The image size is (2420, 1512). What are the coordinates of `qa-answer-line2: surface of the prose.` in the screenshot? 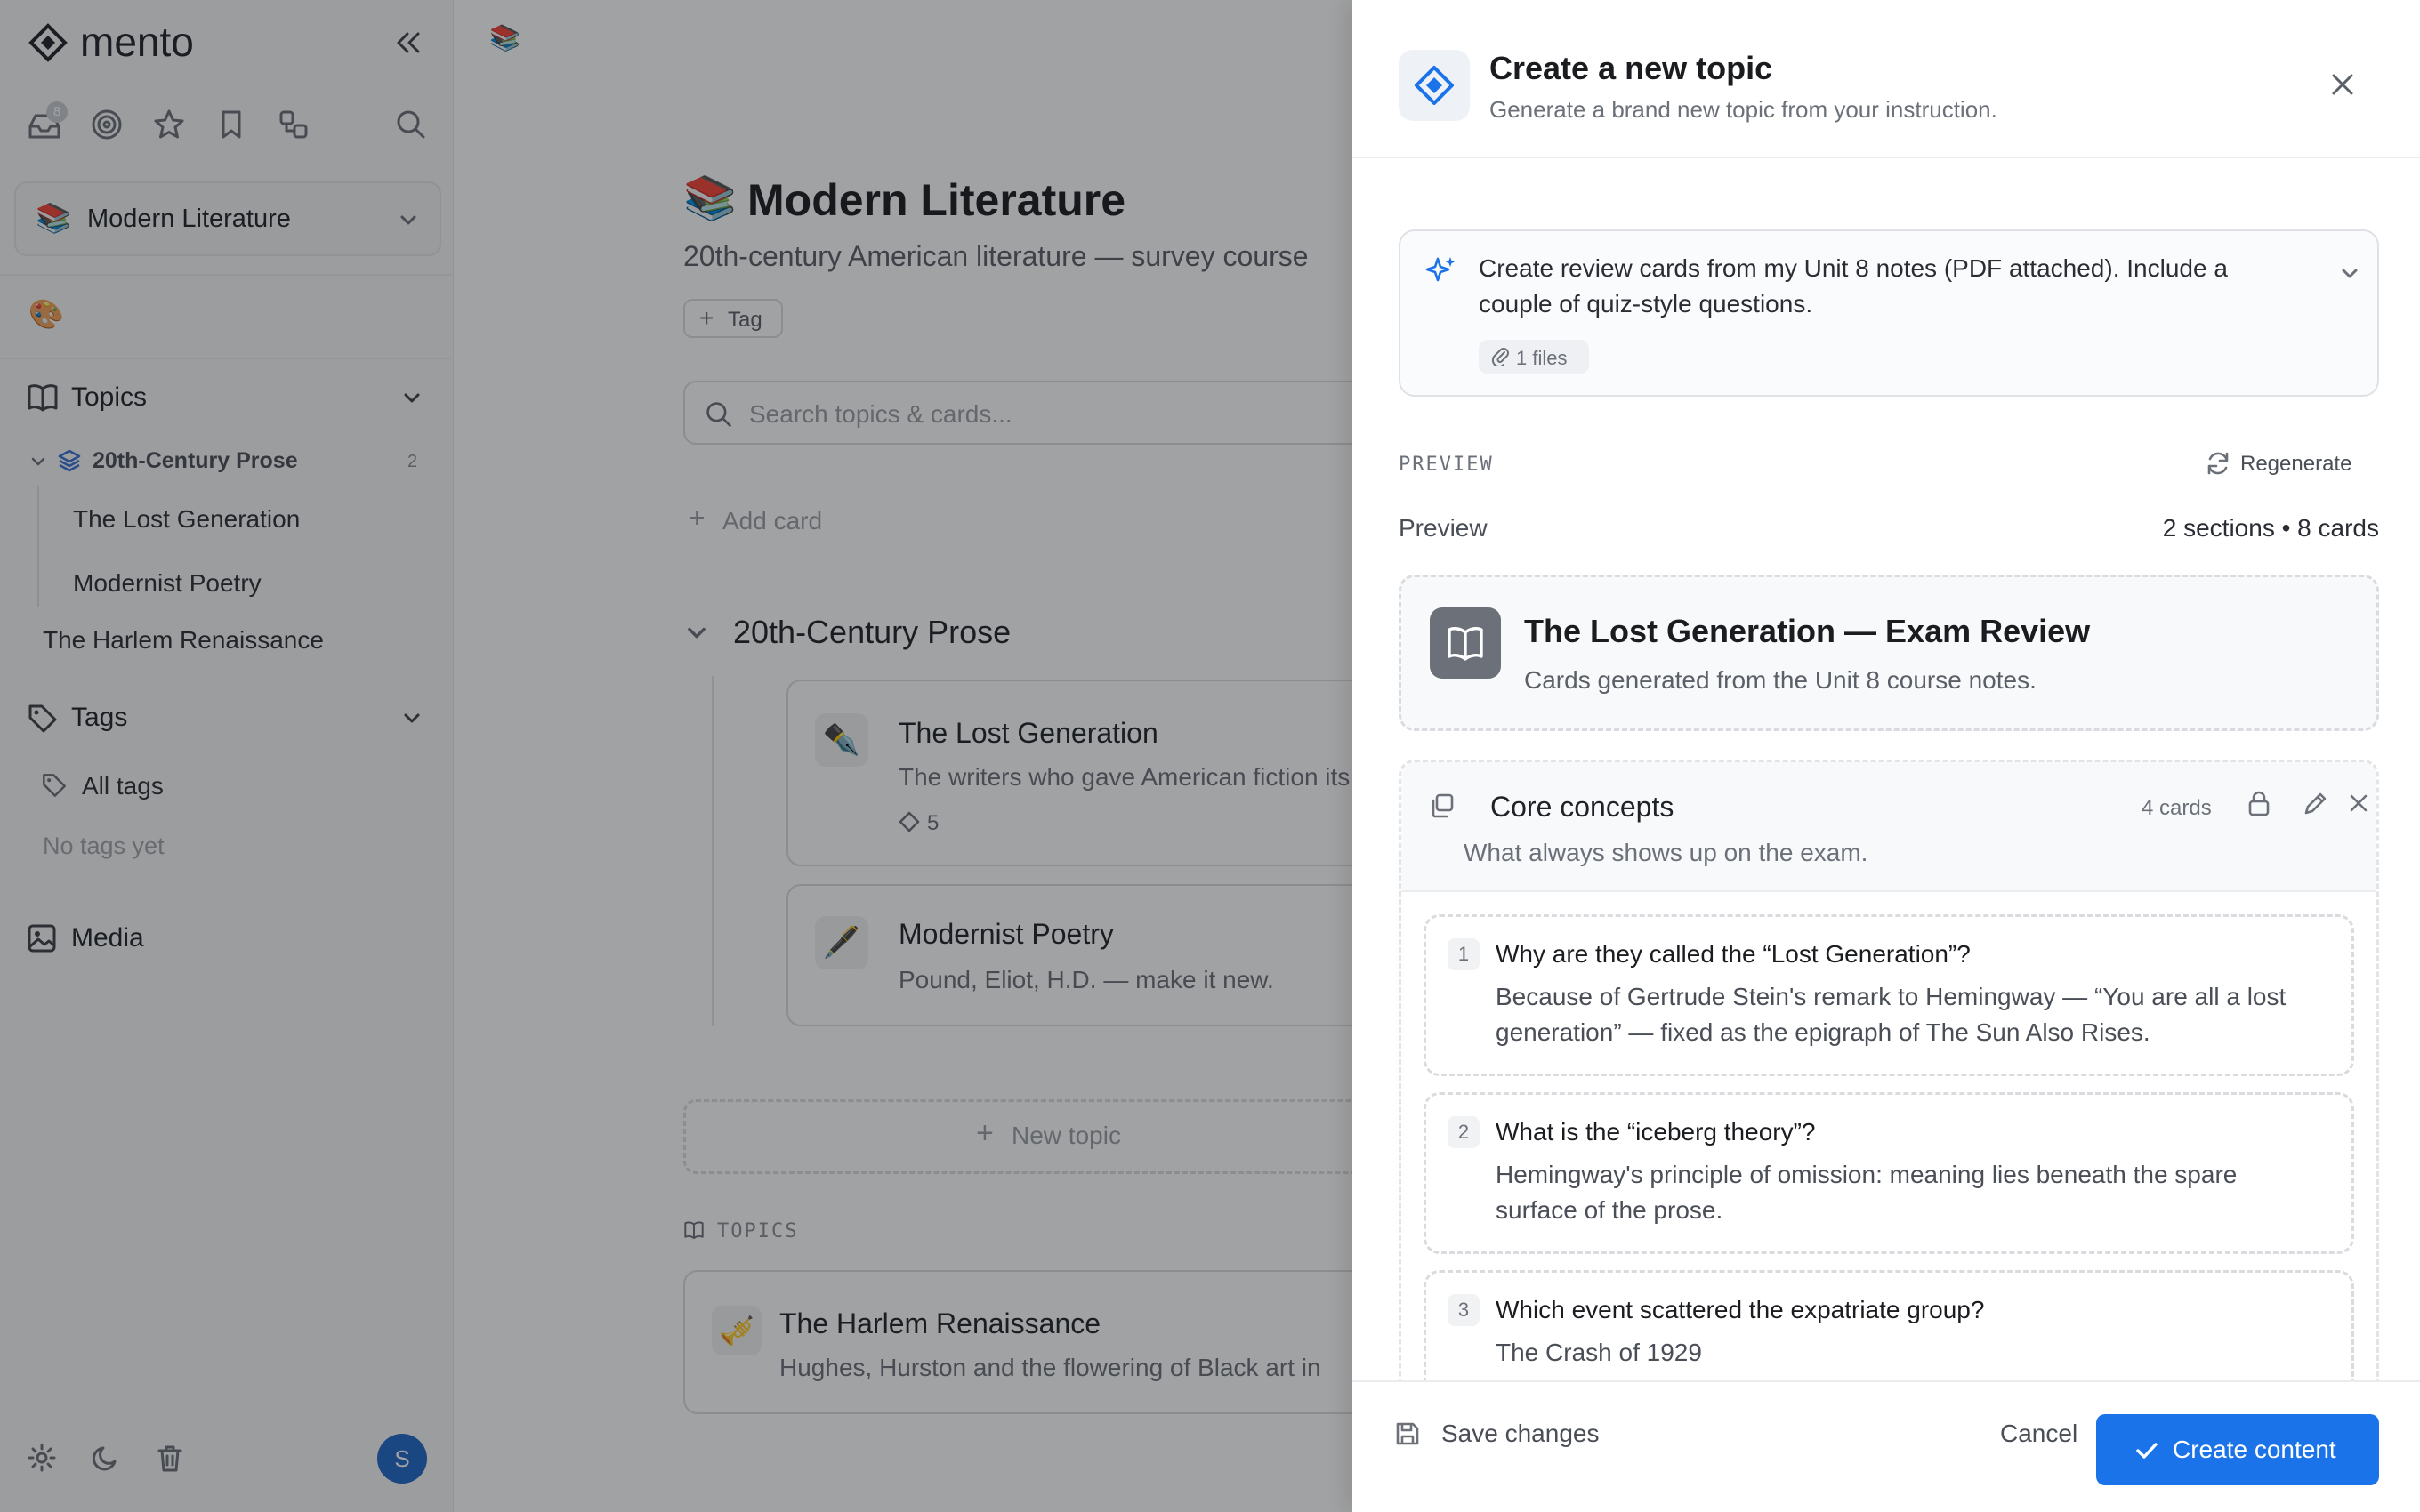 It's located at (1609, 1210).